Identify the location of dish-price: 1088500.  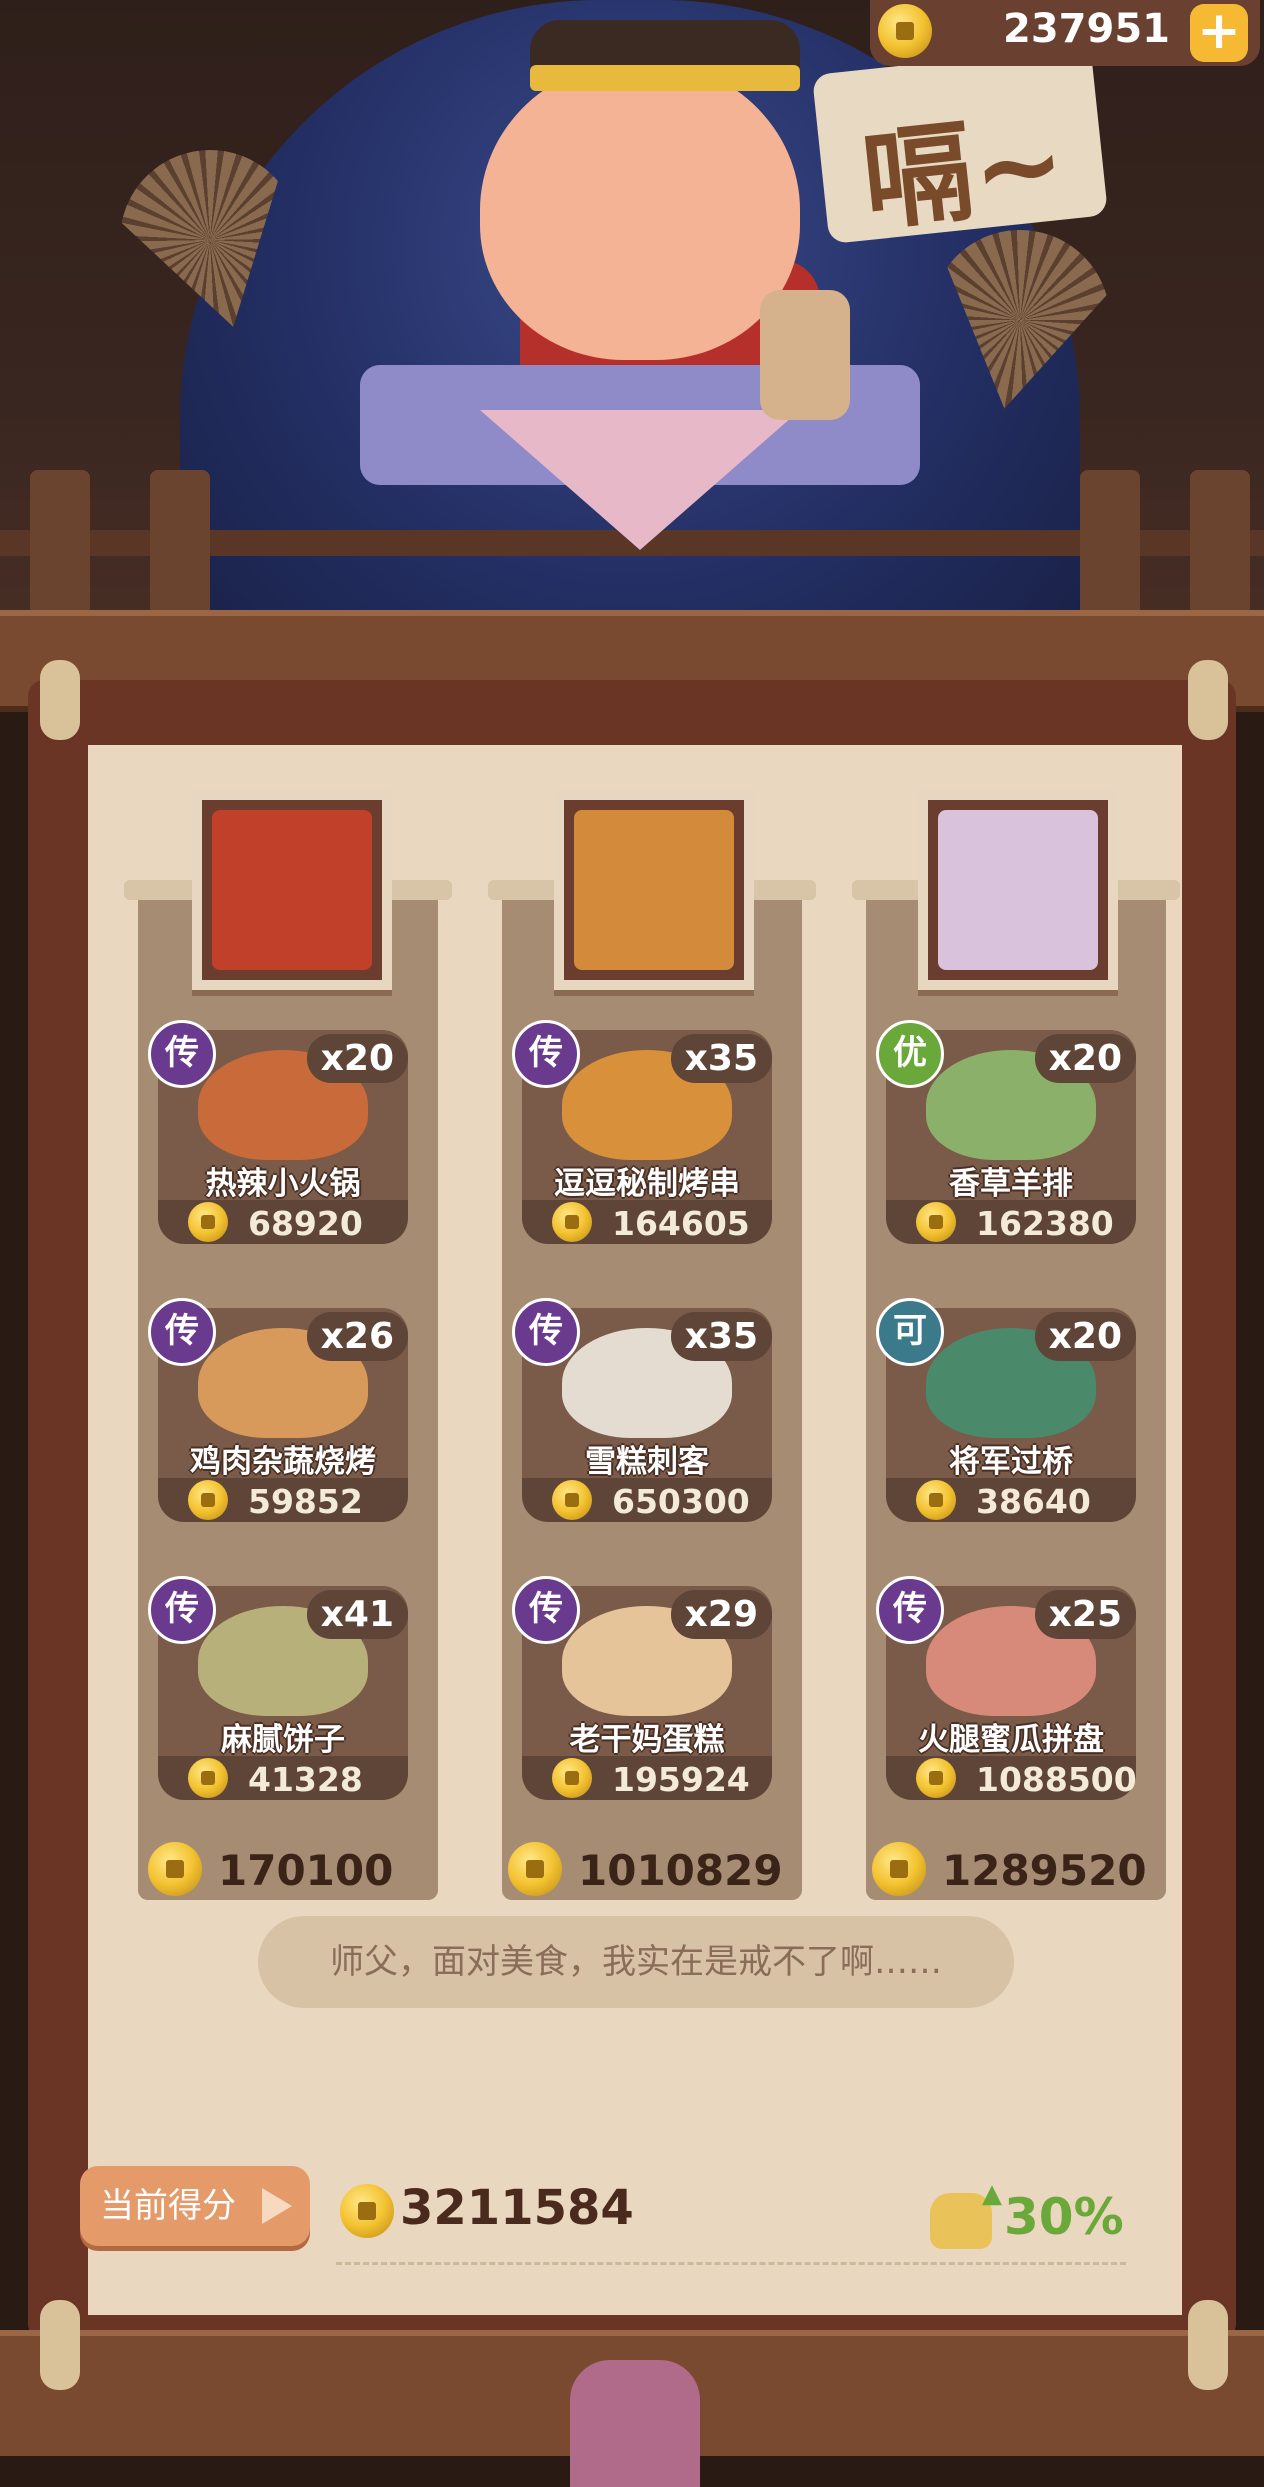
(1056, 1779).